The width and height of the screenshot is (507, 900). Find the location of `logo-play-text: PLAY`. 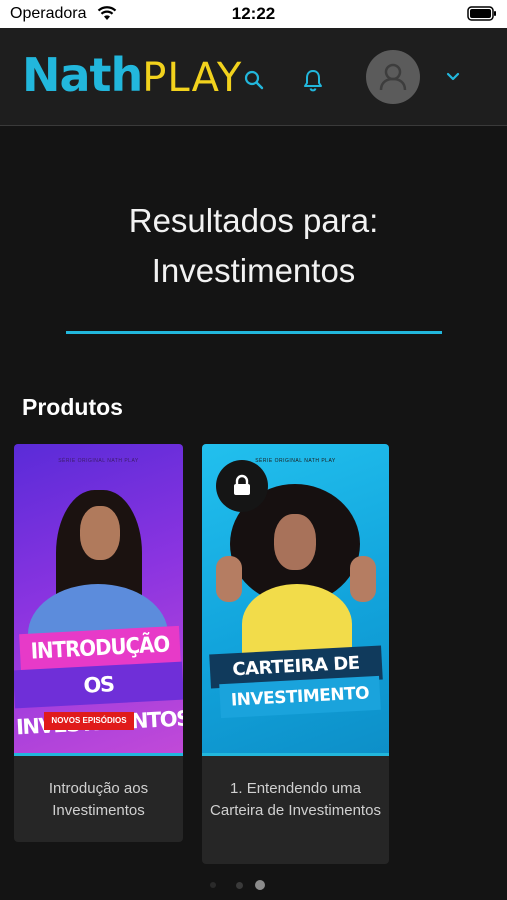

logo-play-text: PLAY is located at coordinates (192, 78).